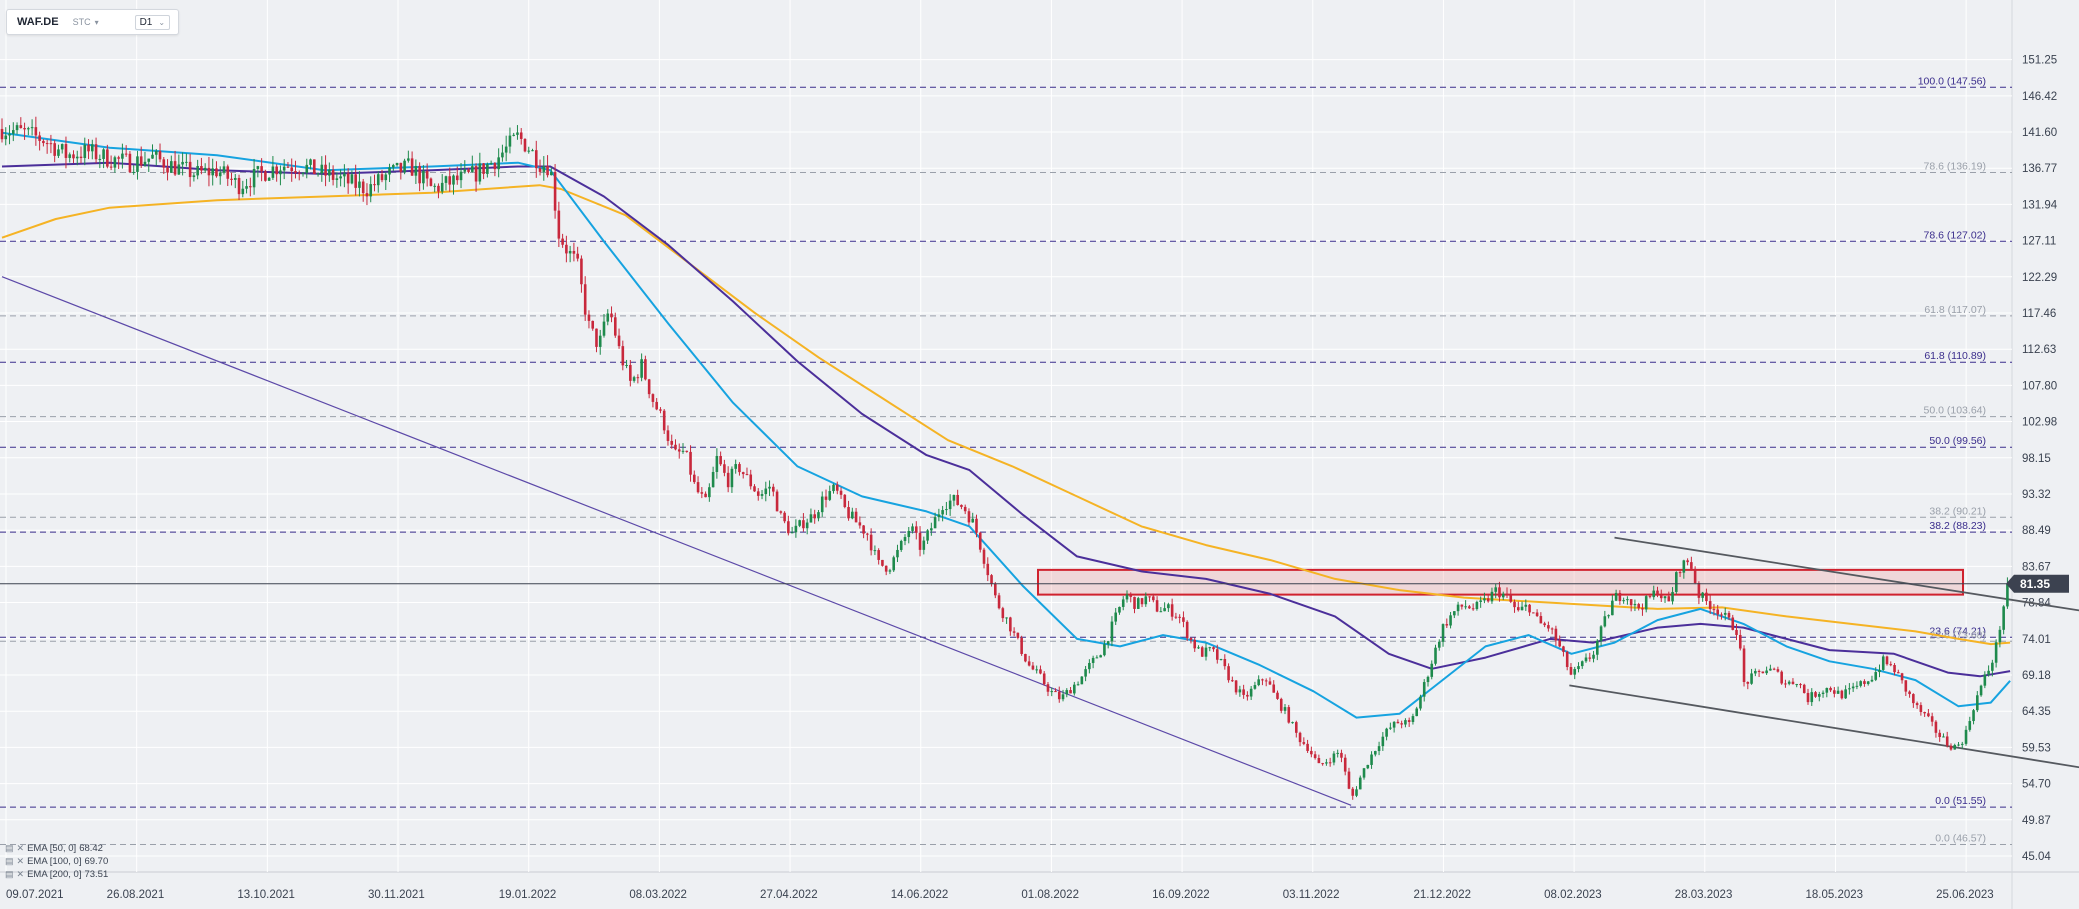  Describe the element at coordinates (56, 861) in the screenshot. I see `indicator-ema100: ▤ ✕ EMA [100, 0] 69.70` at that location.